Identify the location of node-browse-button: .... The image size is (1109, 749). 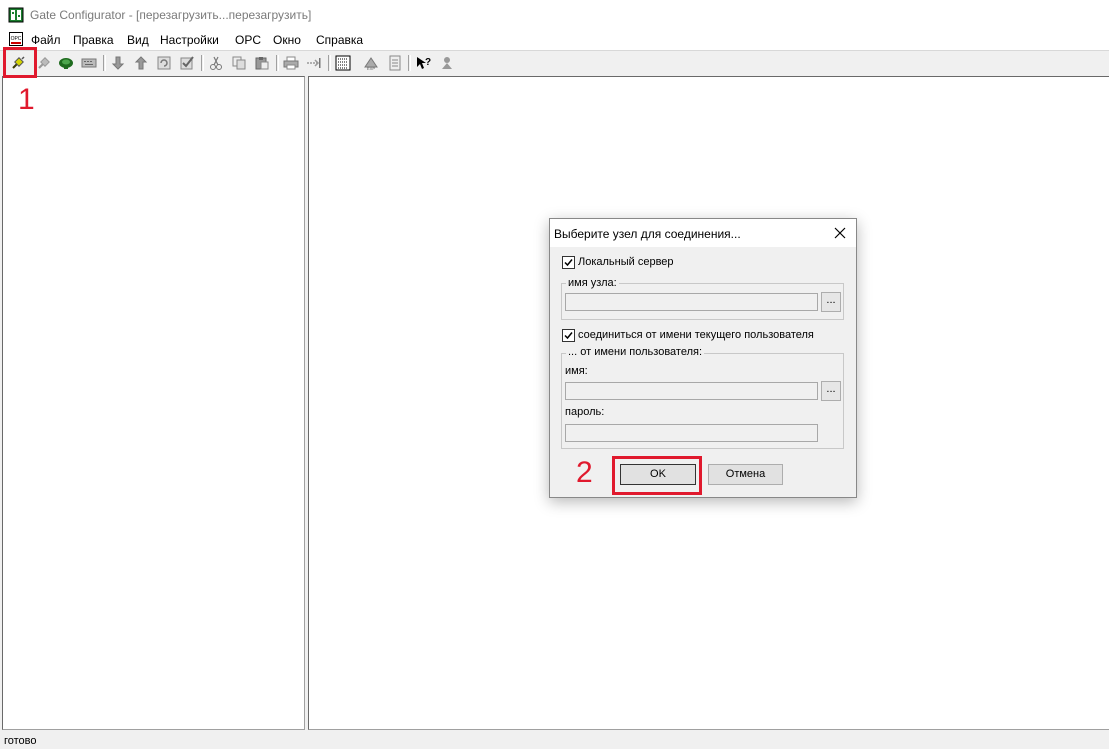
(831, 302).